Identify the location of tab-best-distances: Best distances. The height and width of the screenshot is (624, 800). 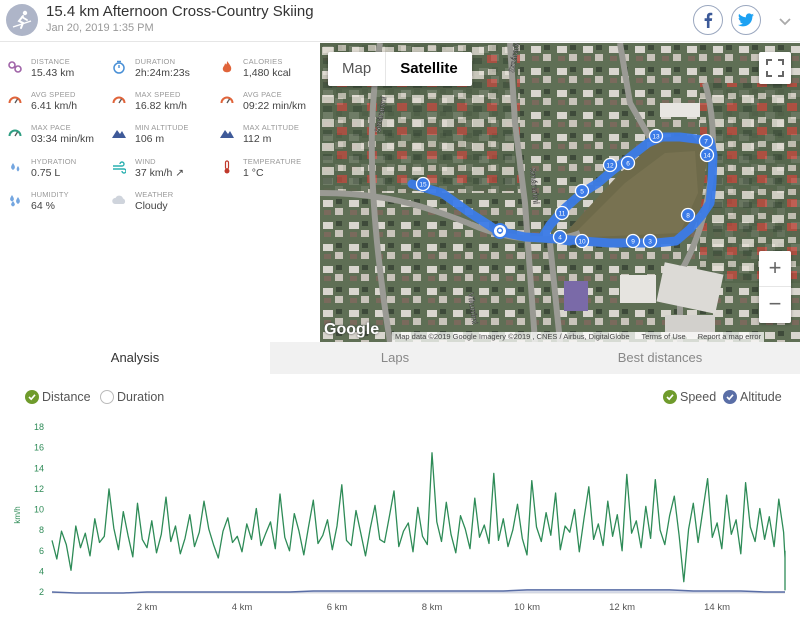
(660, 358).